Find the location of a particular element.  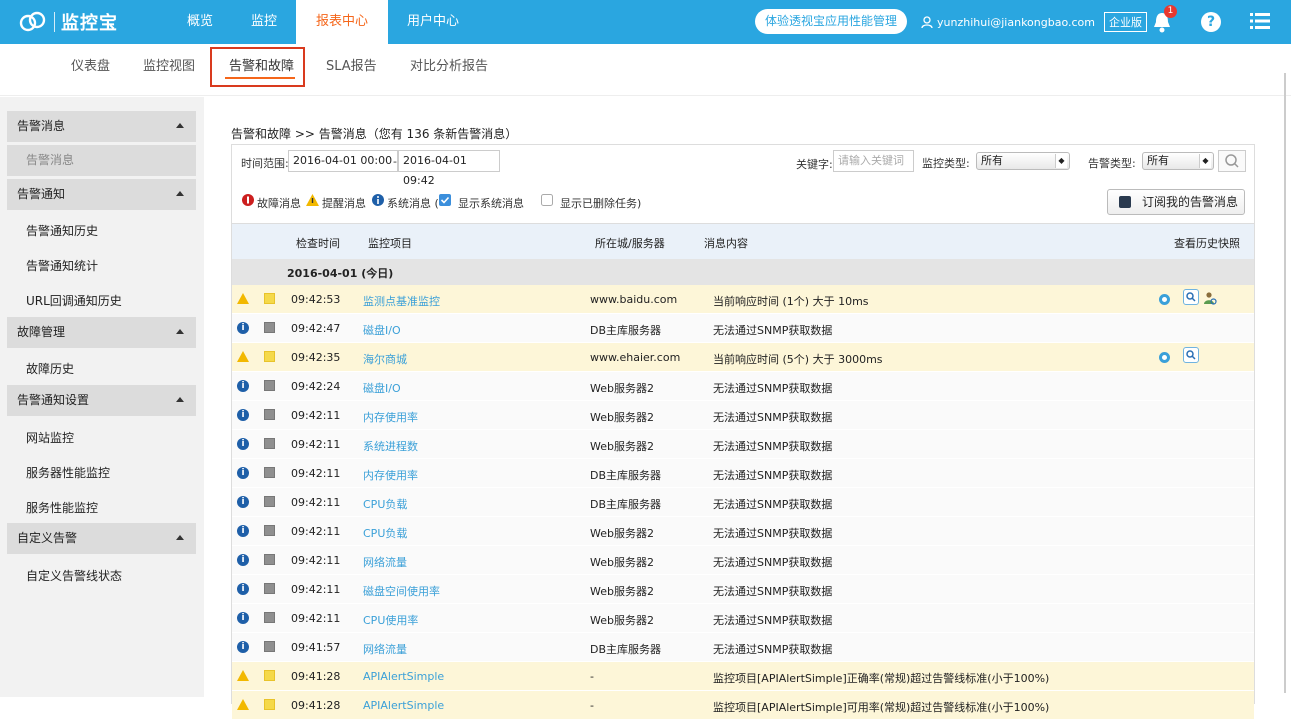

table-row: i 09:42:24 磁盘I/O Web服务器2 无法通过SNMP获取数据 is located at coordinates (743, 386).